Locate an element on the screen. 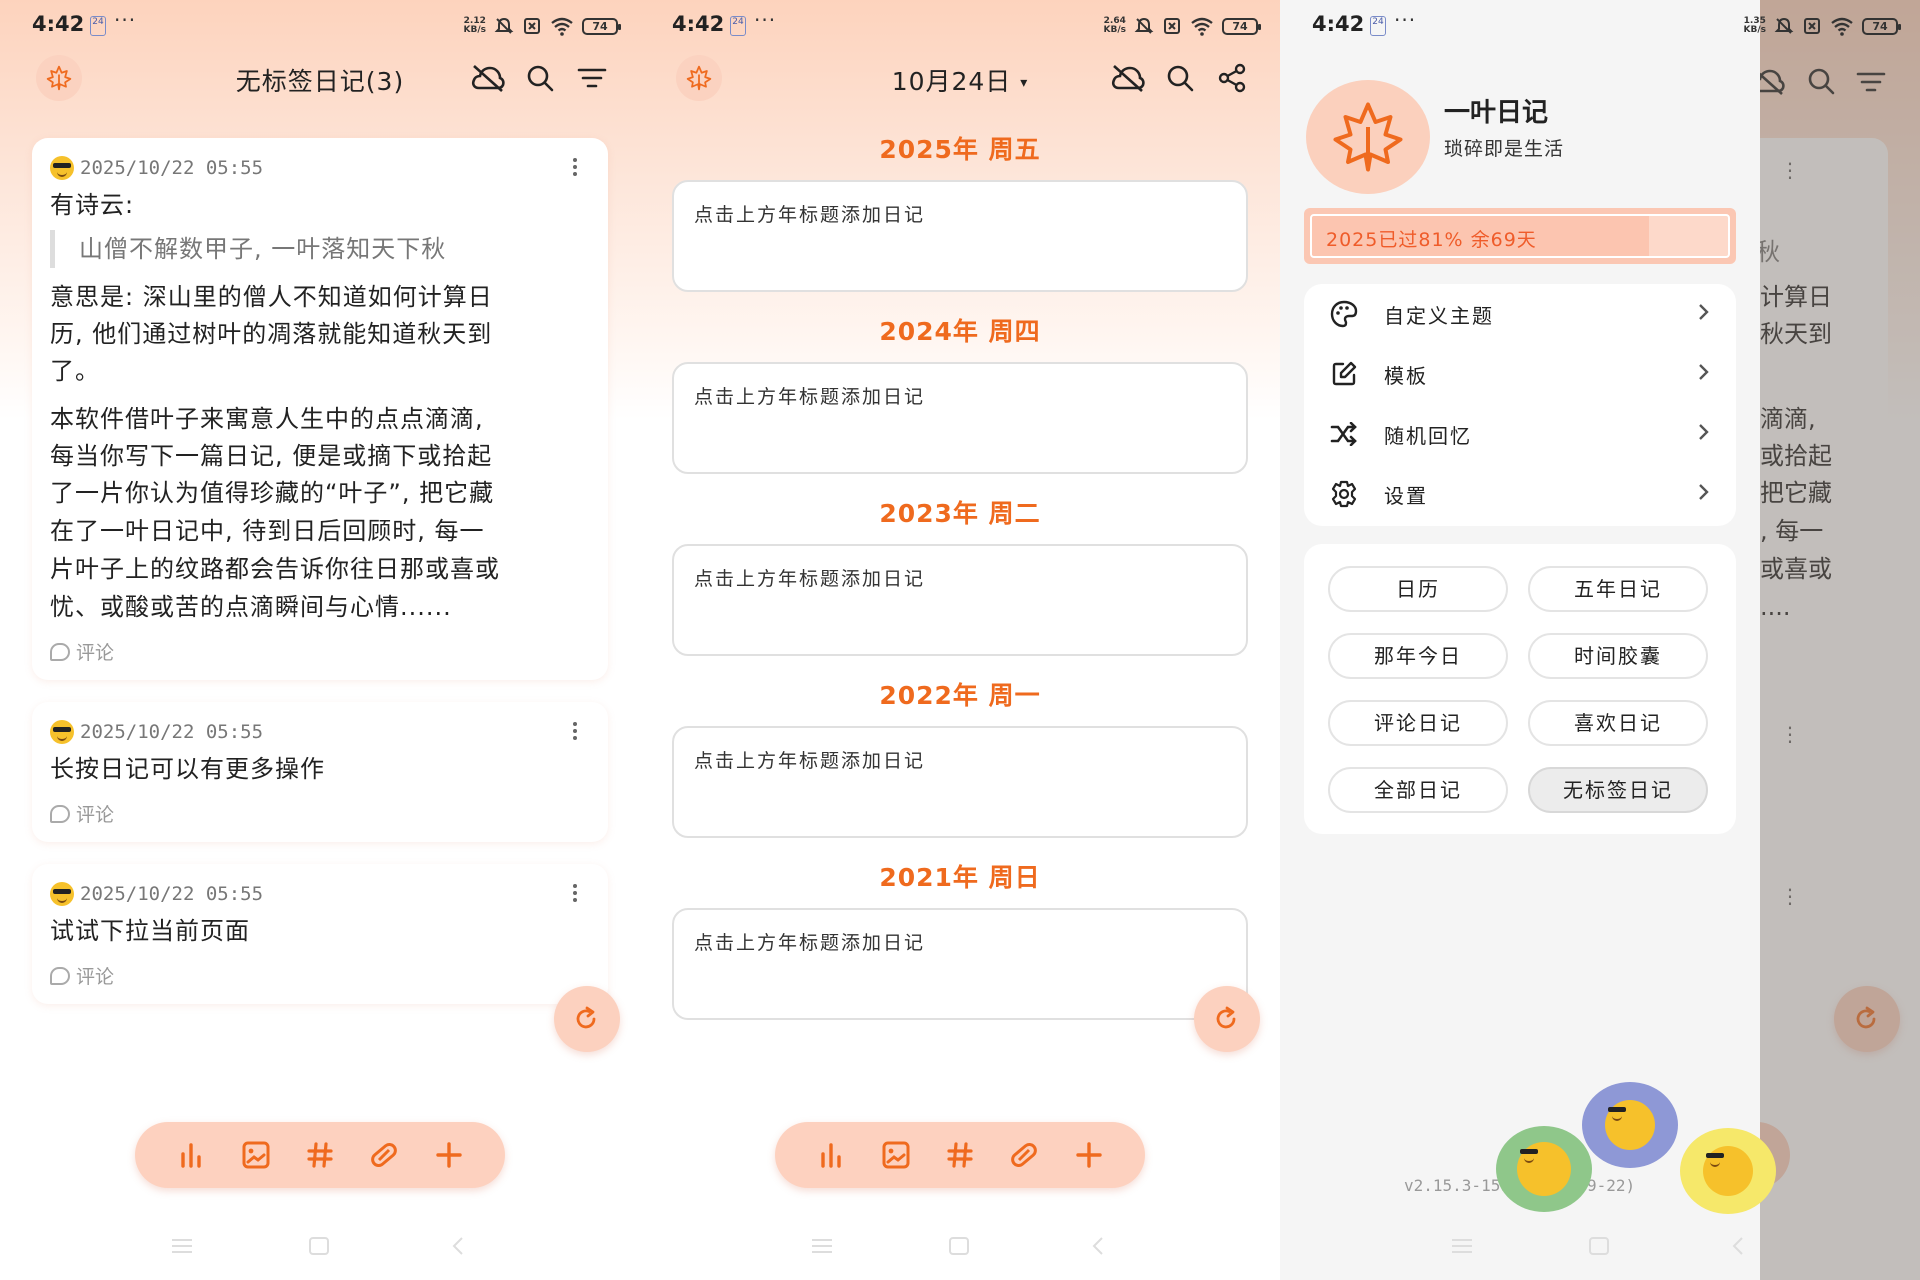 This screenshot has width=1920, height=1280. menu-item-templates: 模板 is located at coordinates (1520, 374).